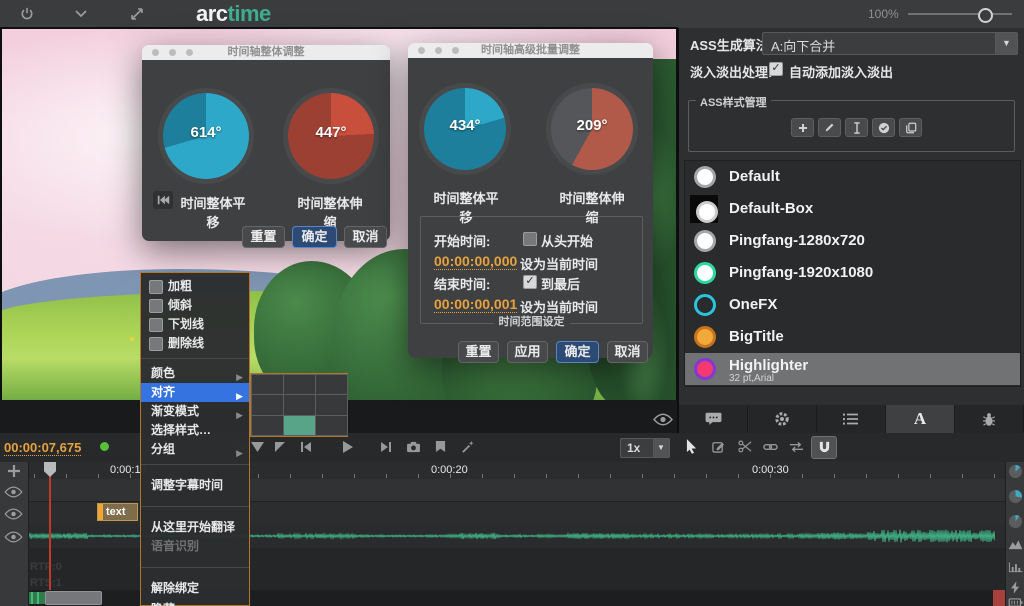 The height and width of the screenshot is (606, 1024). I want to click on menu-item-hide: 隐藏, so click(195, 603).